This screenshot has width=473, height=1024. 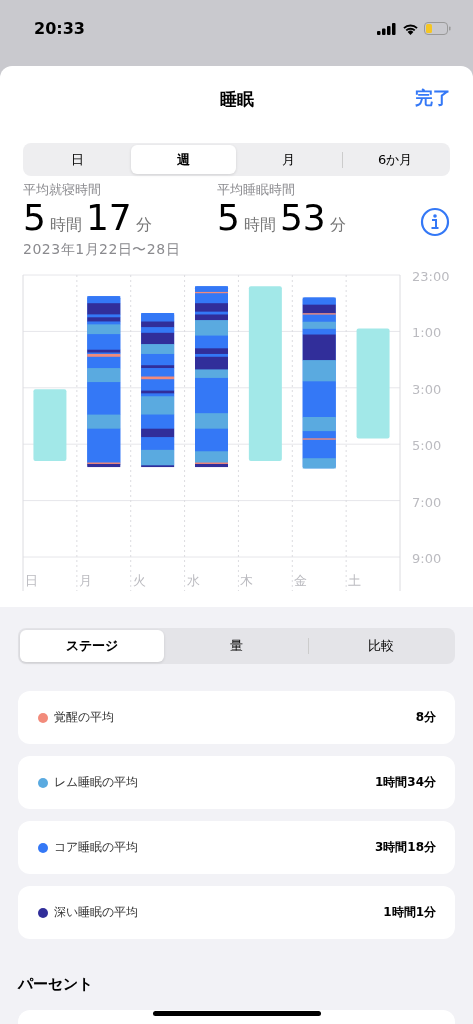 What do you see at coordinates (31, 580) in the screenshot?
I see `x-axis-label: 日` at bounding box center [31, 580].